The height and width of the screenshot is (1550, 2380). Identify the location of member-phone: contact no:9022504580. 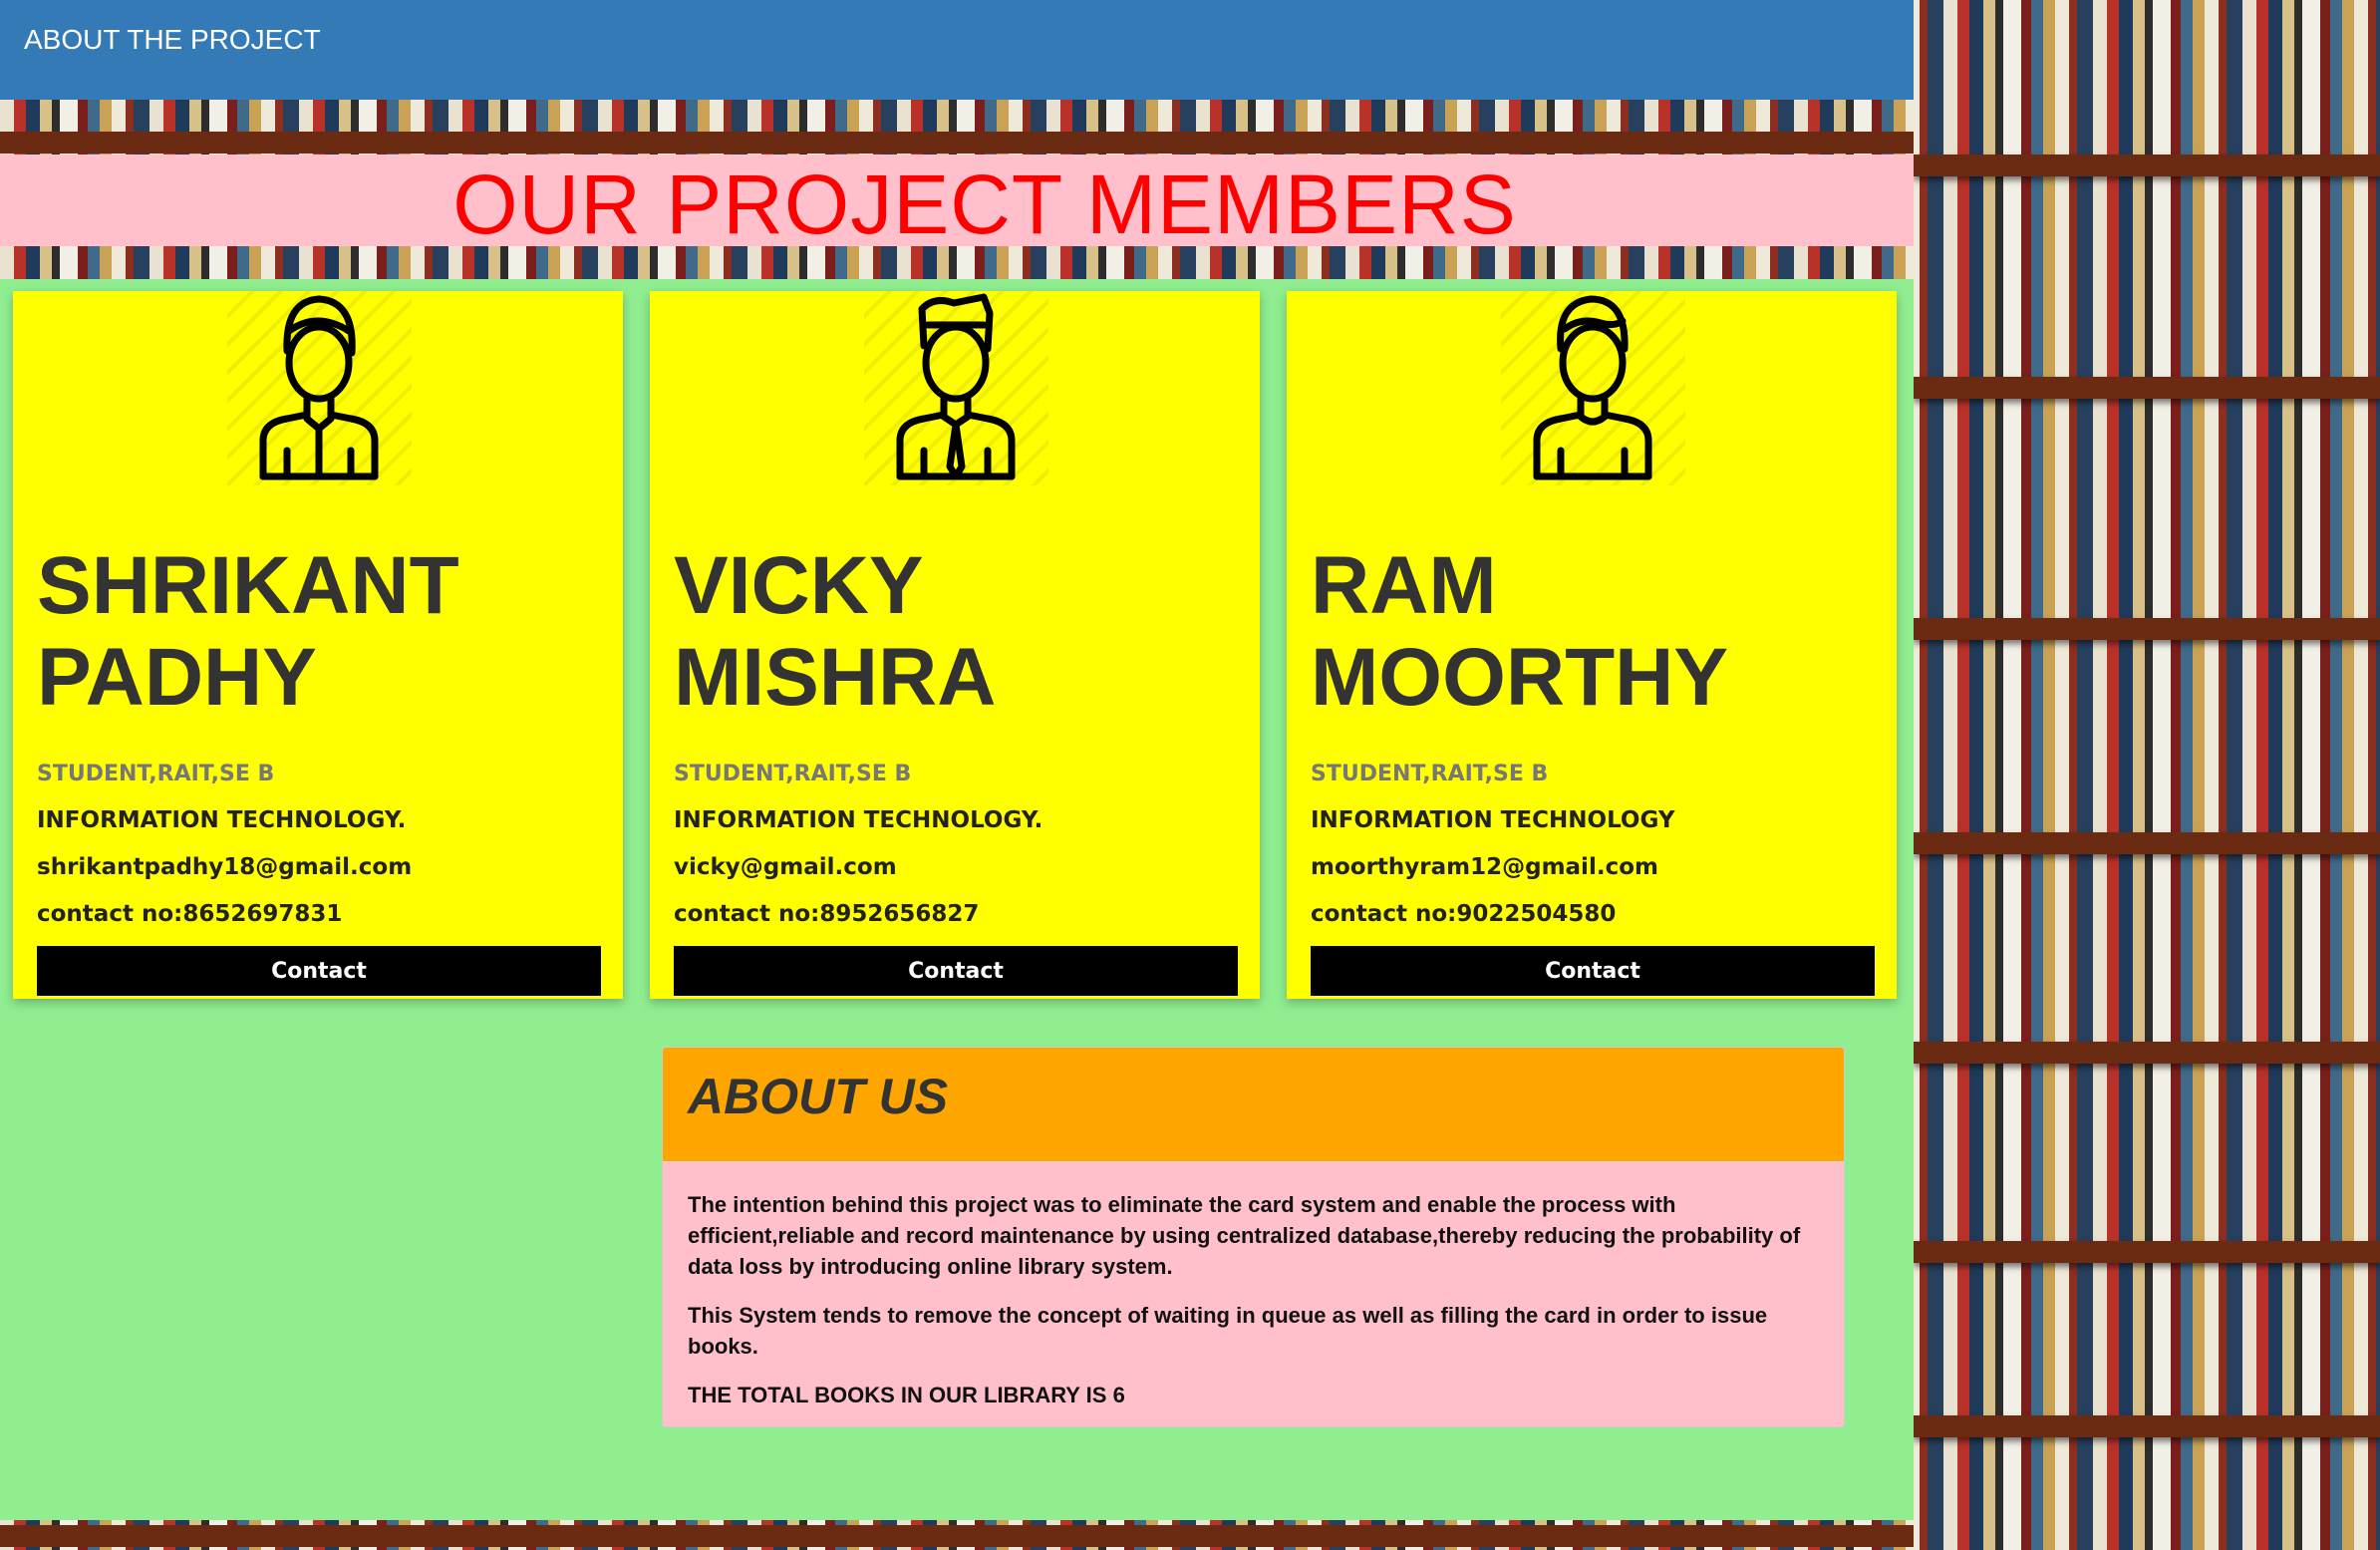
(1464, 914).